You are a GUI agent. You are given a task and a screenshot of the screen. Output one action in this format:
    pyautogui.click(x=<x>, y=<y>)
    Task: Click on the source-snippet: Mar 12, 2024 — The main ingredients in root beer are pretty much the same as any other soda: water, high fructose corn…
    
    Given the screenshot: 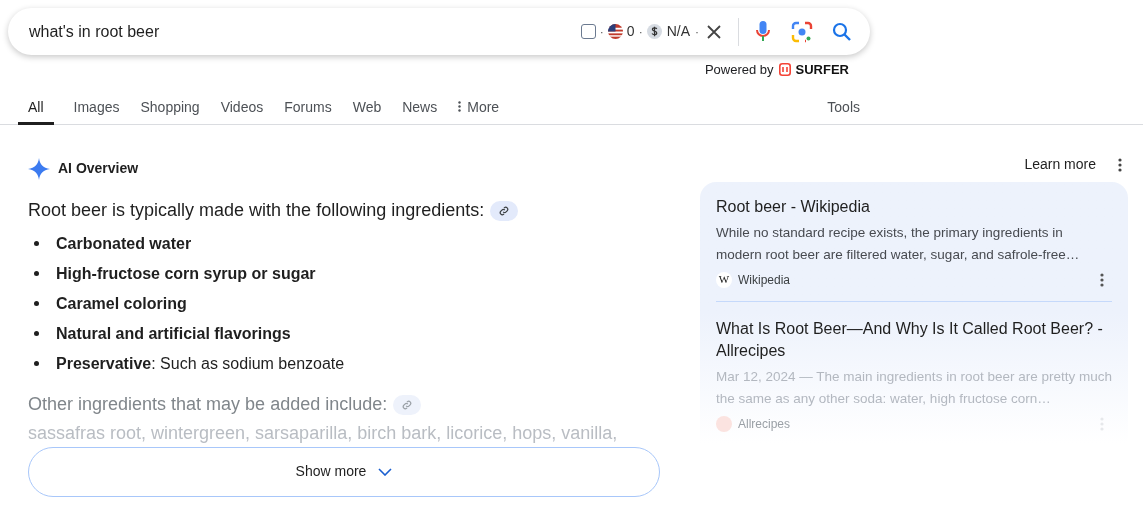 What is the action you would take?
    pyautogui.click(x=914, y=387)
    